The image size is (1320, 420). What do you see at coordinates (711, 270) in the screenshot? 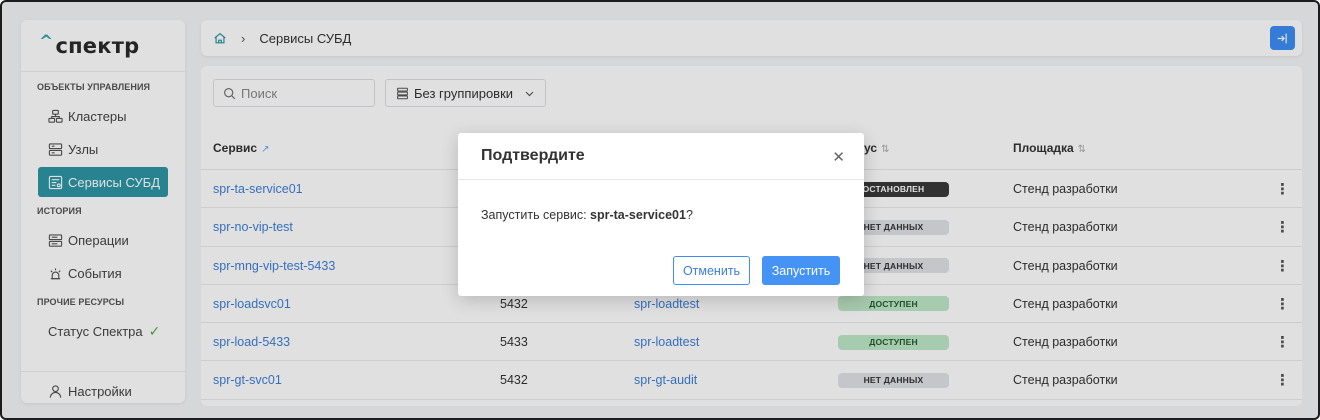
I see `cancel-button: Отменить` at bounding box center [711, 270].